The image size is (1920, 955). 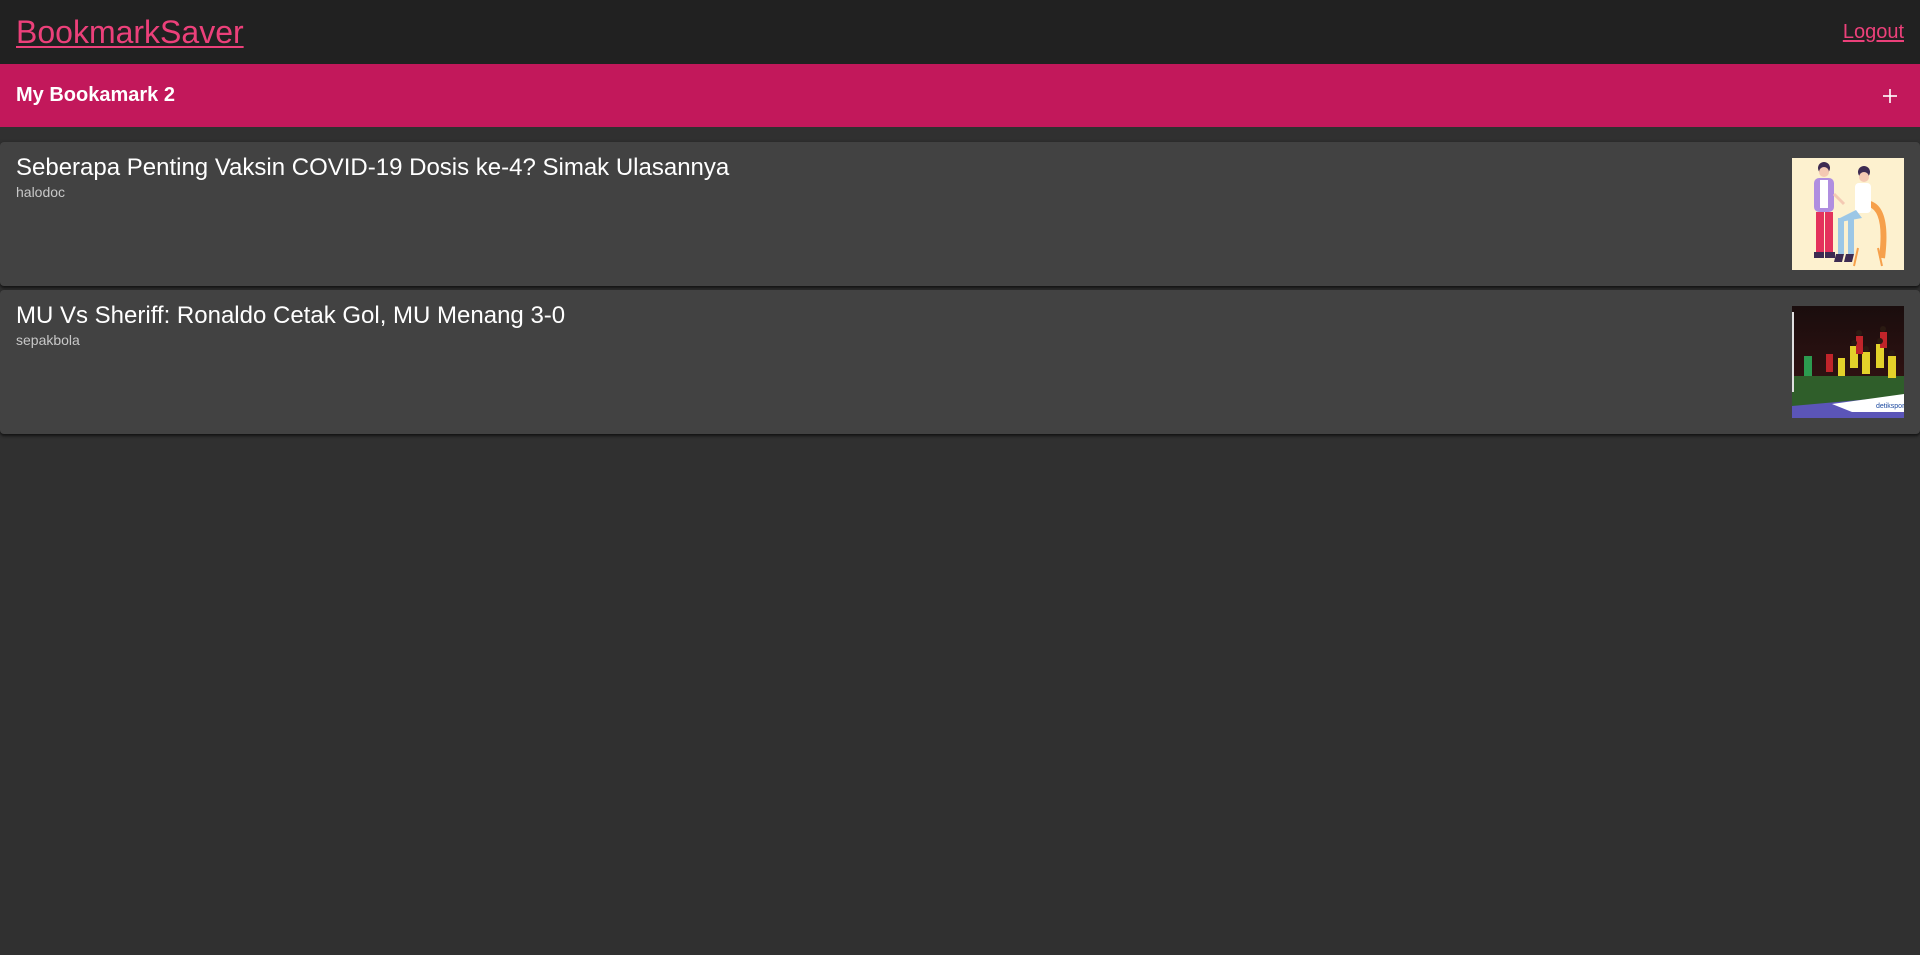 I want to click on plus-icon, so click(x=1890, y=95).